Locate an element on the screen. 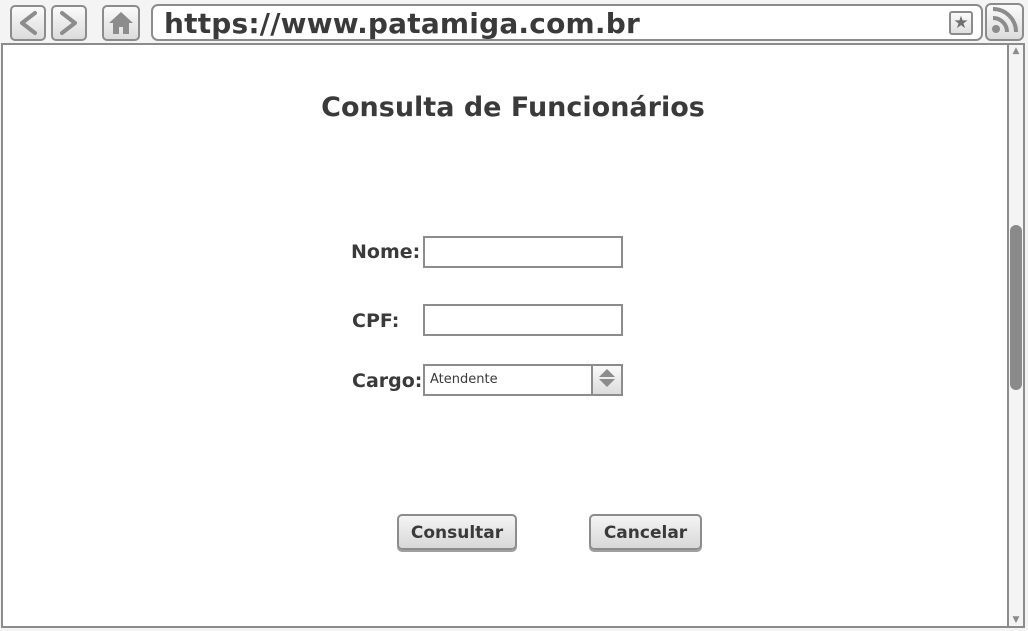 The width and height of the screenshot is (1028, 631). page-title: Consulta de Funcionários is located at coordinates (513, 107).